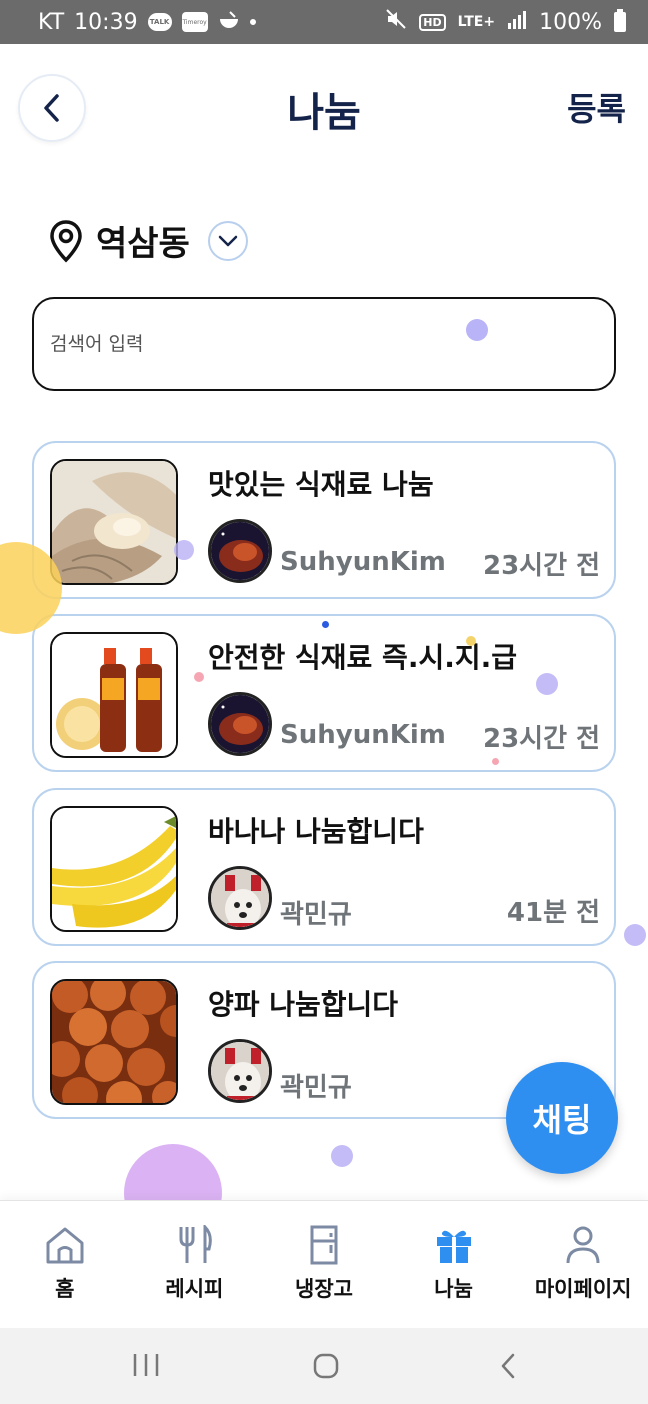 The image size is (648, 1404). I want to click on nav-item-mypage: 마이페이지, so click(583, 1264).